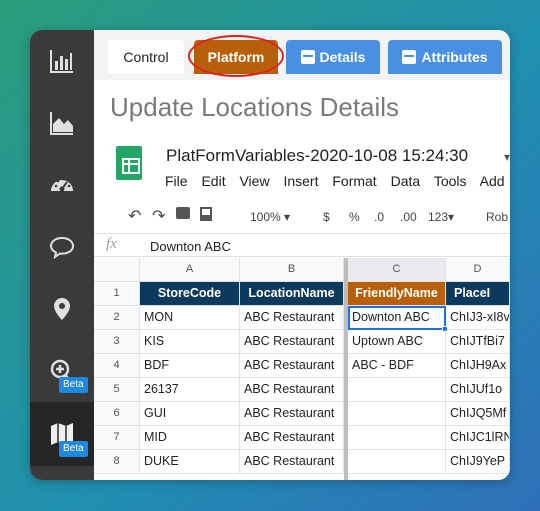 Image resolution: width=540 pixels, height=511 pixels. Describe the element at coordinates (206, 214) in the screenshot. I see `paint-format-icon` at that location.